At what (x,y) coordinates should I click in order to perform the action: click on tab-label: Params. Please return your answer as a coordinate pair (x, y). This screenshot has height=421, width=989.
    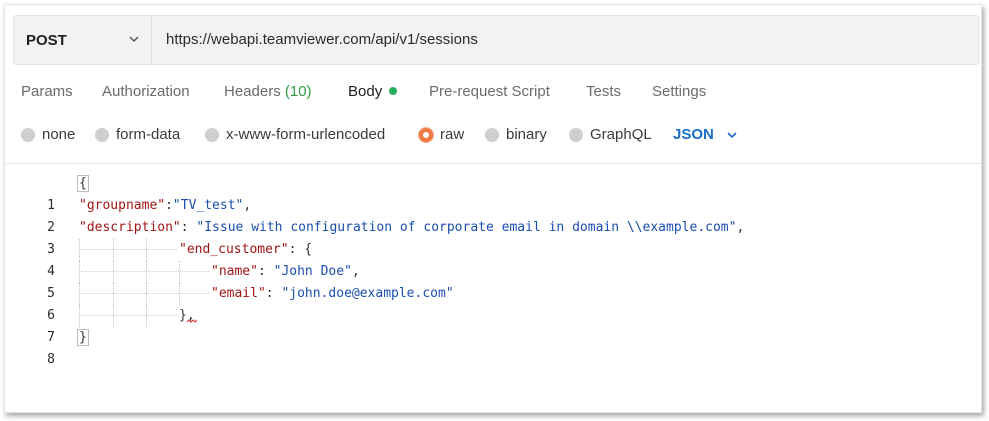
    Looking at the image, I should click on (47, 91).